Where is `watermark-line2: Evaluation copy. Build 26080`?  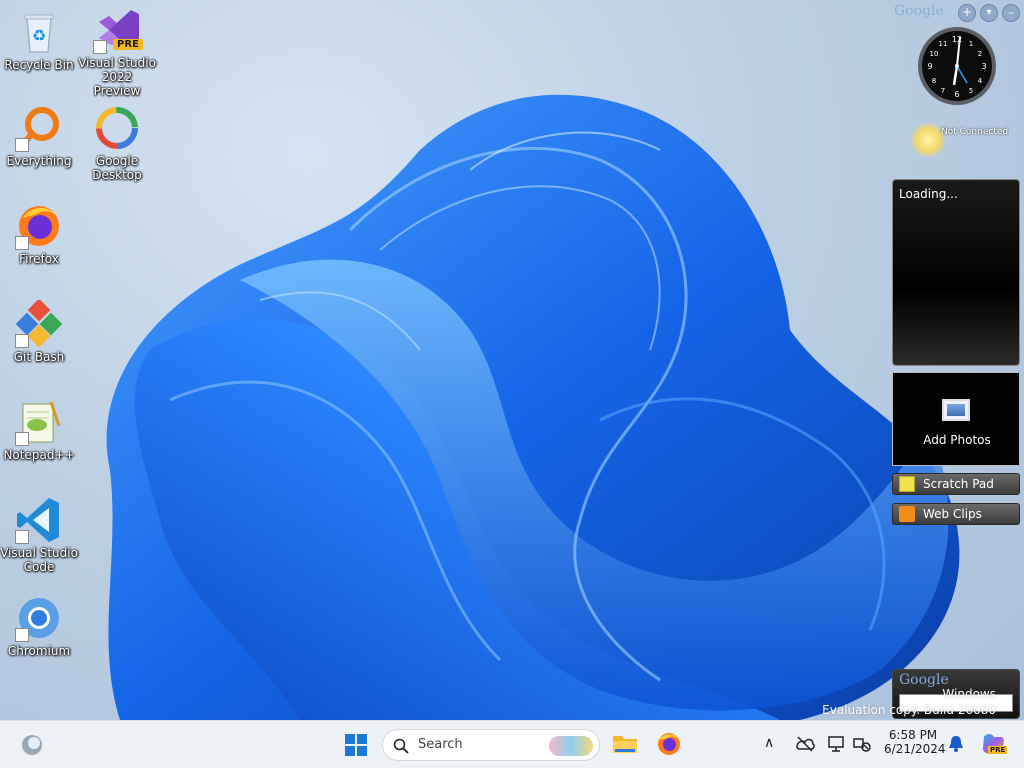 watermark-line2: Evaluation copy. Build 26080 is located at coordinates (909, 710).